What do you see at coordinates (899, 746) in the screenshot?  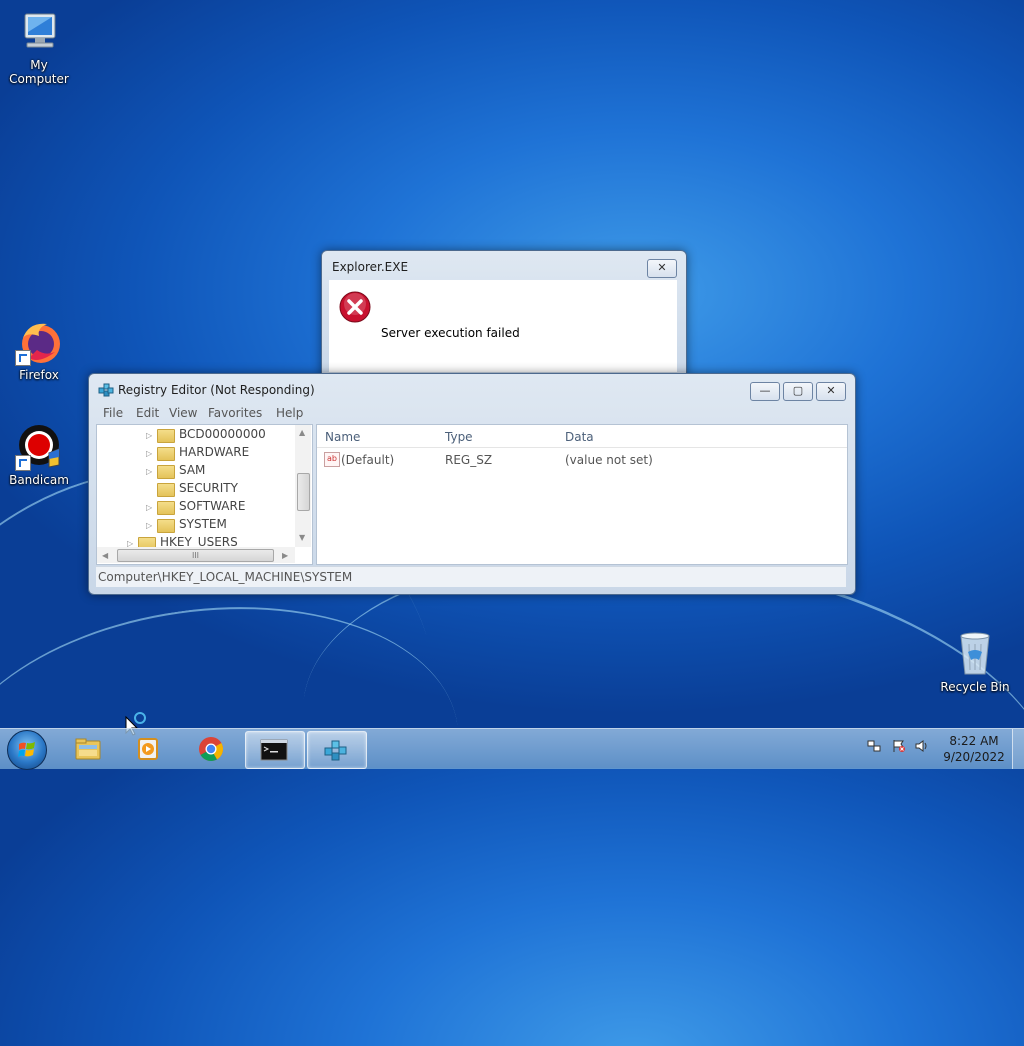 I see `action-center-flag-icon` at bounding box center [899, 746].